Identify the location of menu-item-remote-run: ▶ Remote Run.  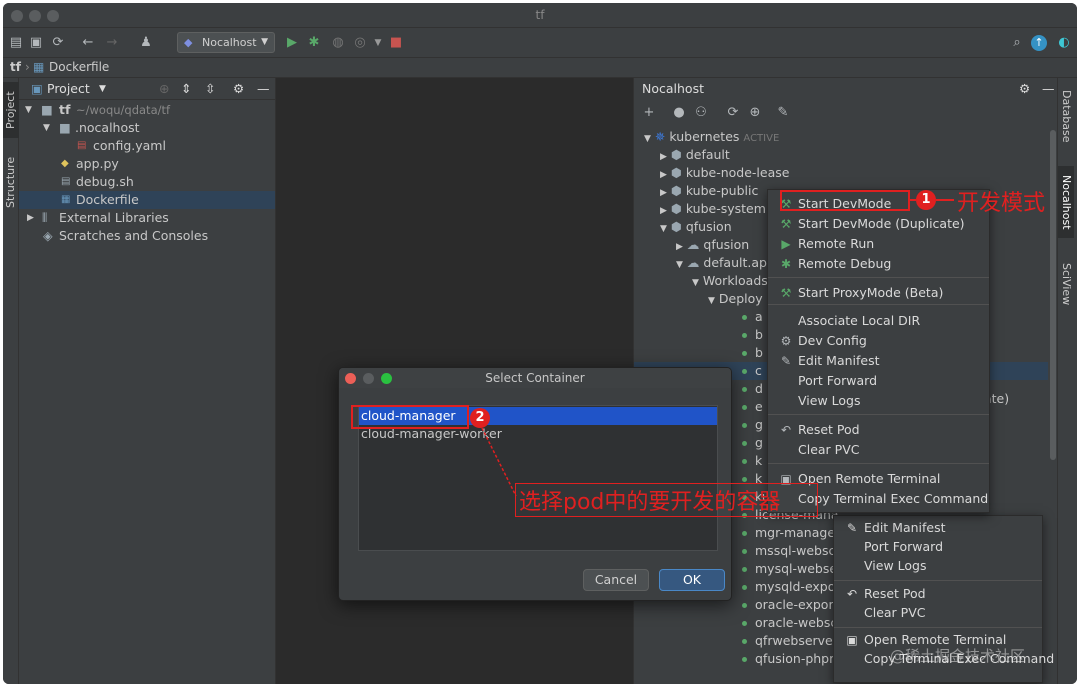
(878, 244).